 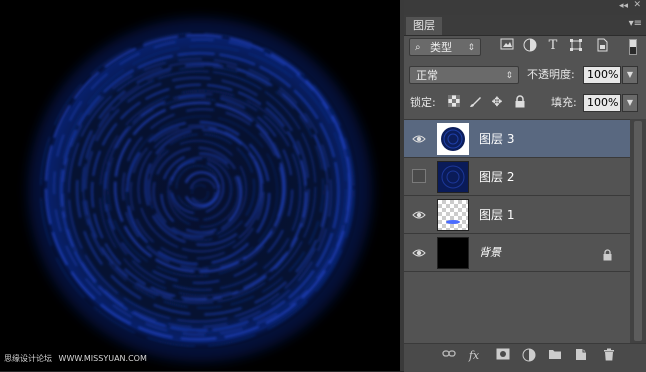 What do you see at coordinates (525, 25) in the screenshot?
I see `panel-tab-bar: 图层 ▾≡` at bounding box center [525, 25].